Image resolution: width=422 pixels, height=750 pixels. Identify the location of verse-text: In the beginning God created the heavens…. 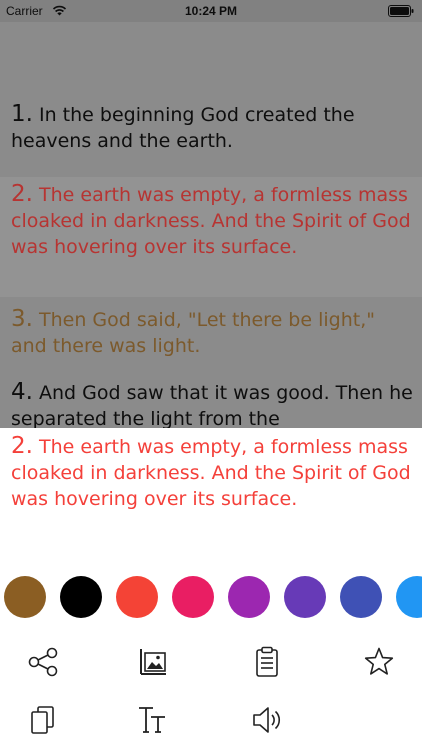
(183, 128).